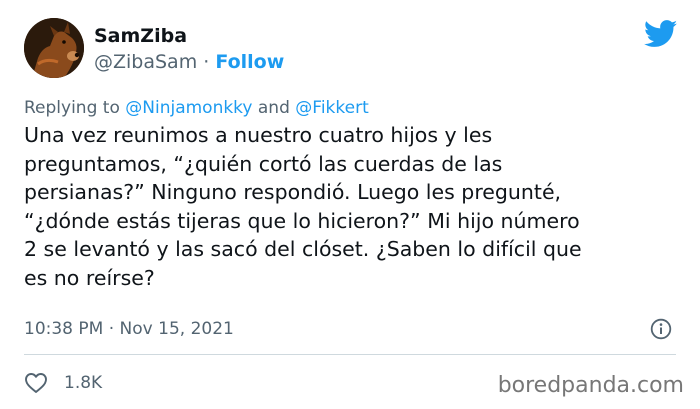  Describe the element at coordinates (273, 108) in the screenshot. I see `replying-conjunction: and` at that location.